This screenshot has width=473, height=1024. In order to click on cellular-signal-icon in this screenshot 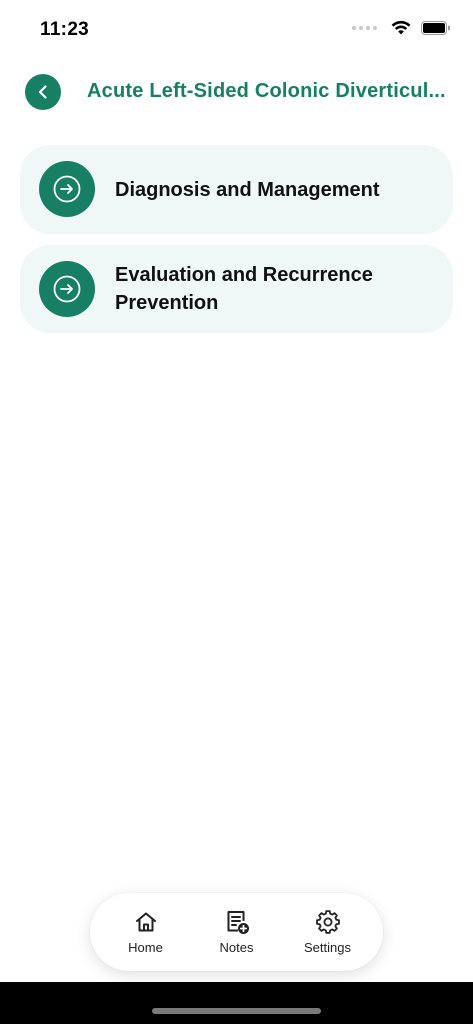, I will do `click(364, 27)`.